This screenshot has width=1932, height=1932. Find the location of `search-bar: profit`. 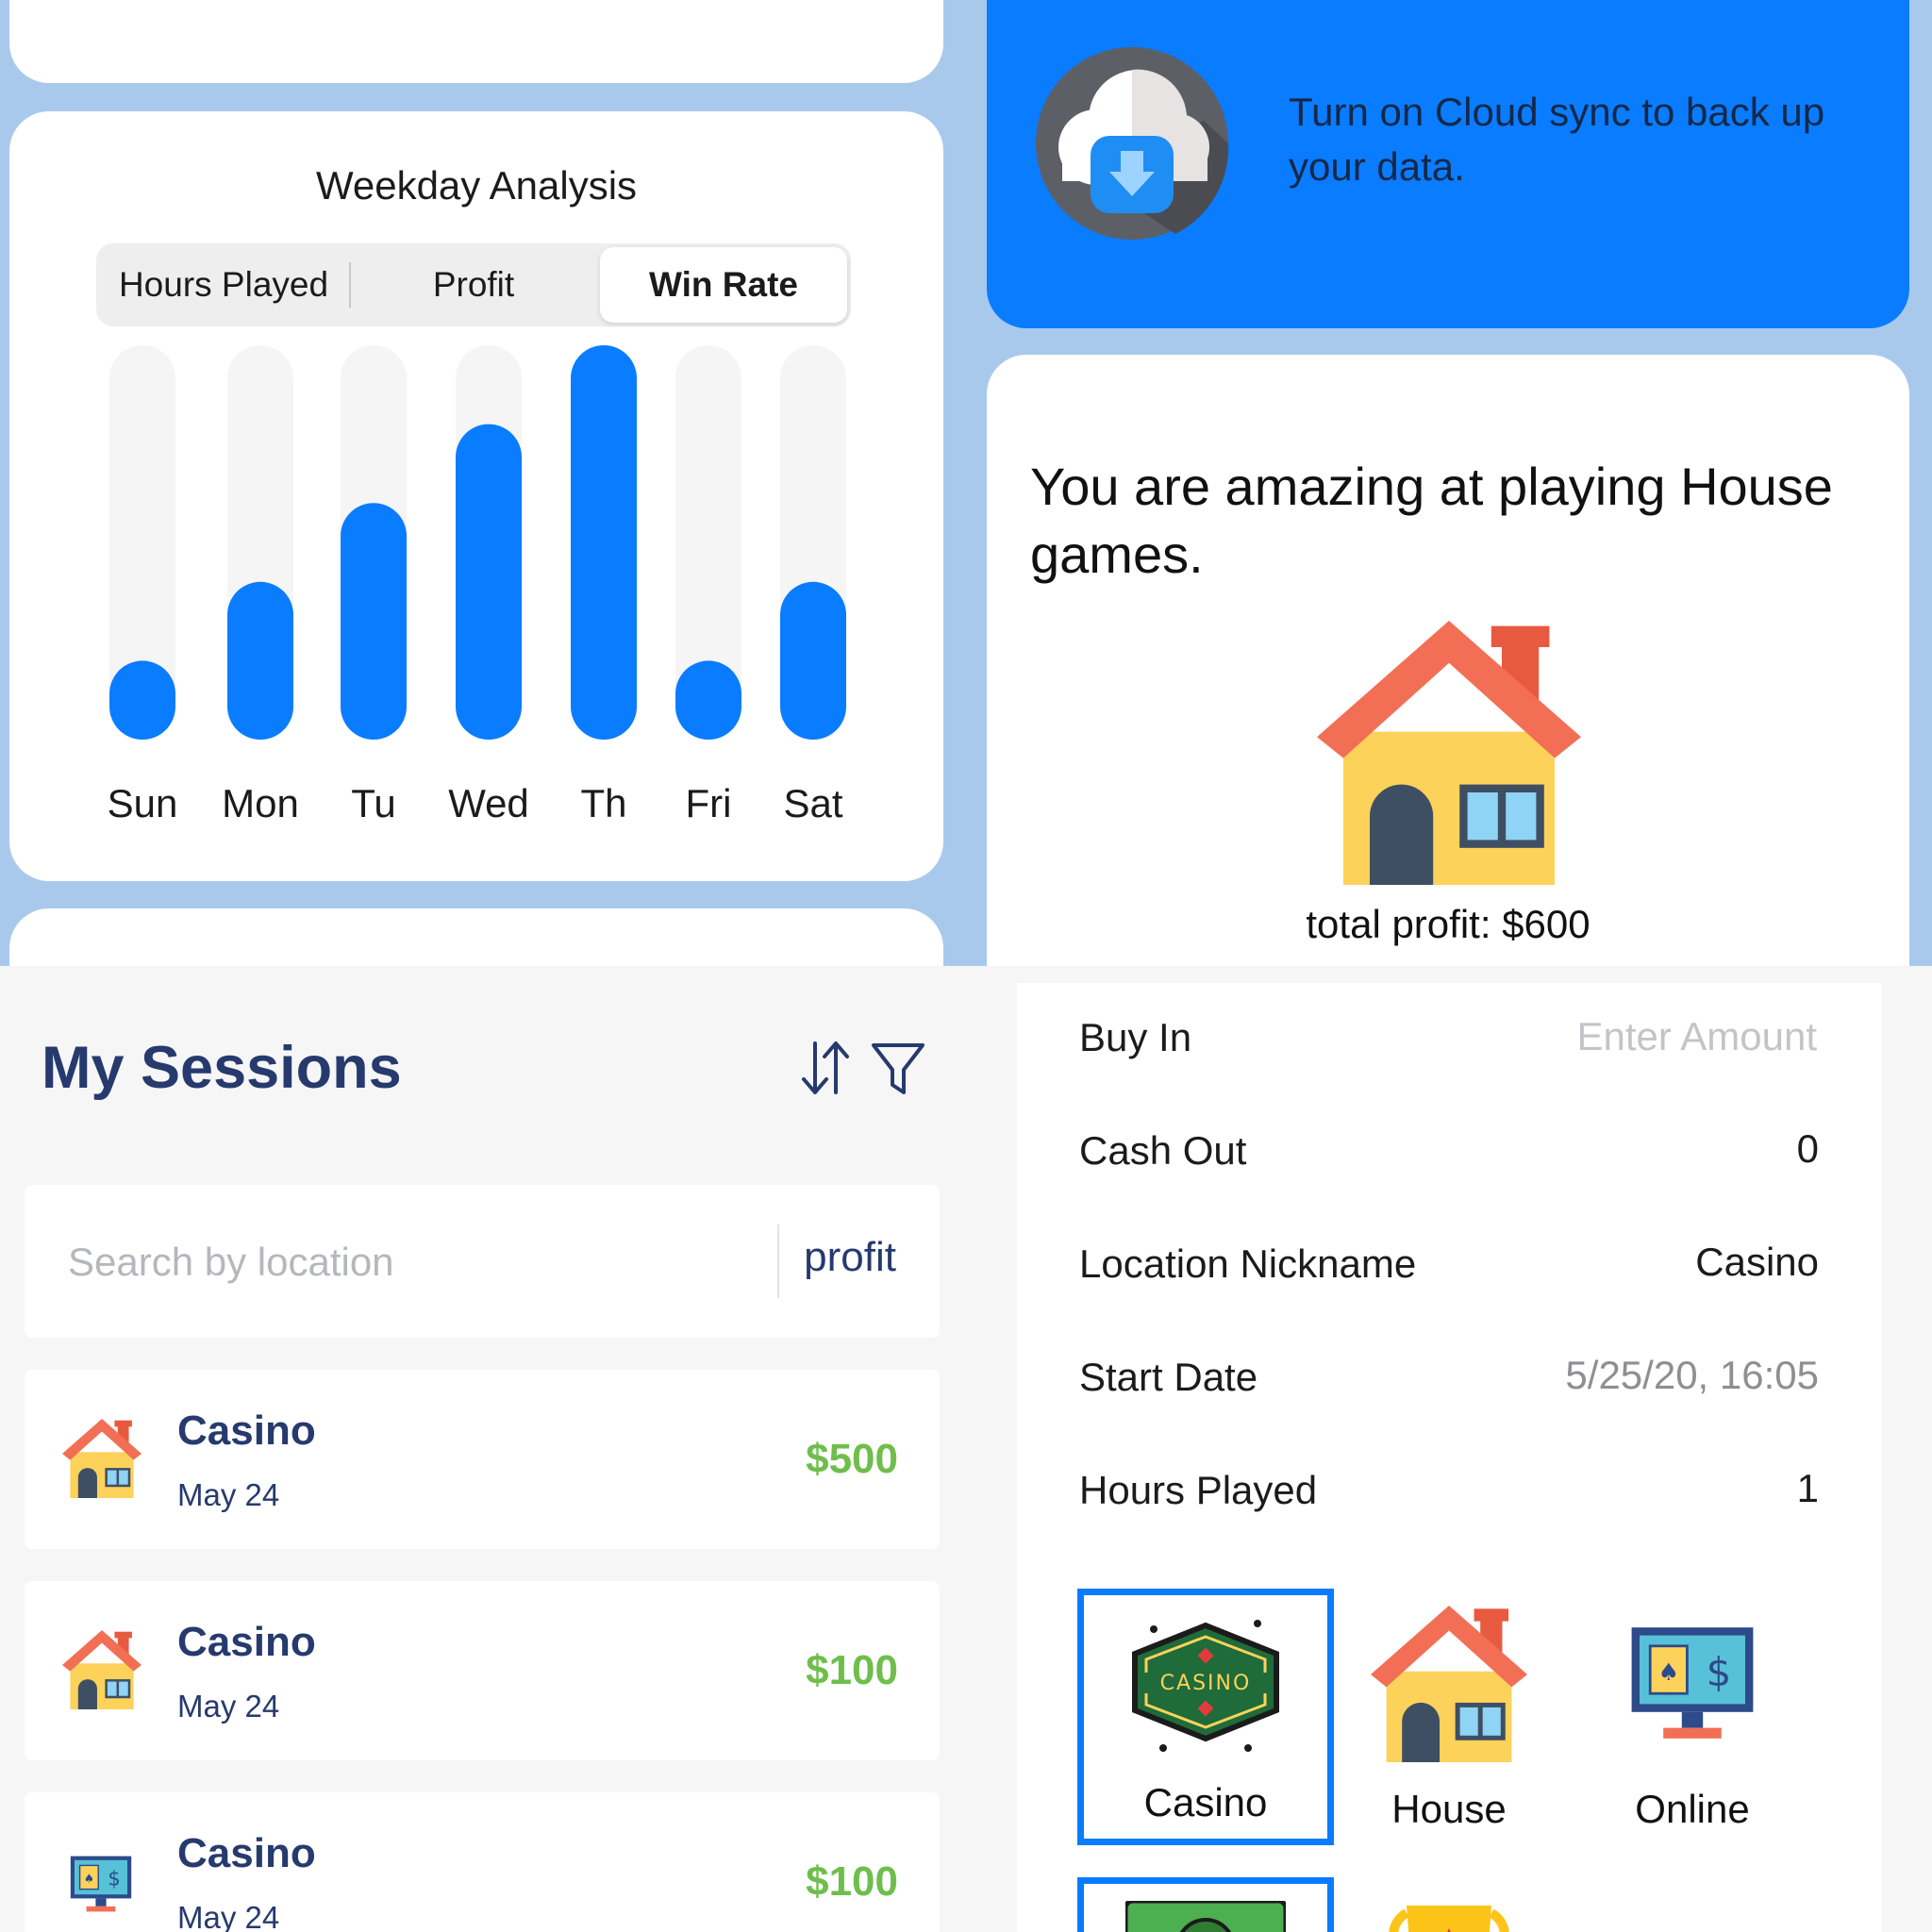

search-bar: profit is located at coordinates (483, 1261).